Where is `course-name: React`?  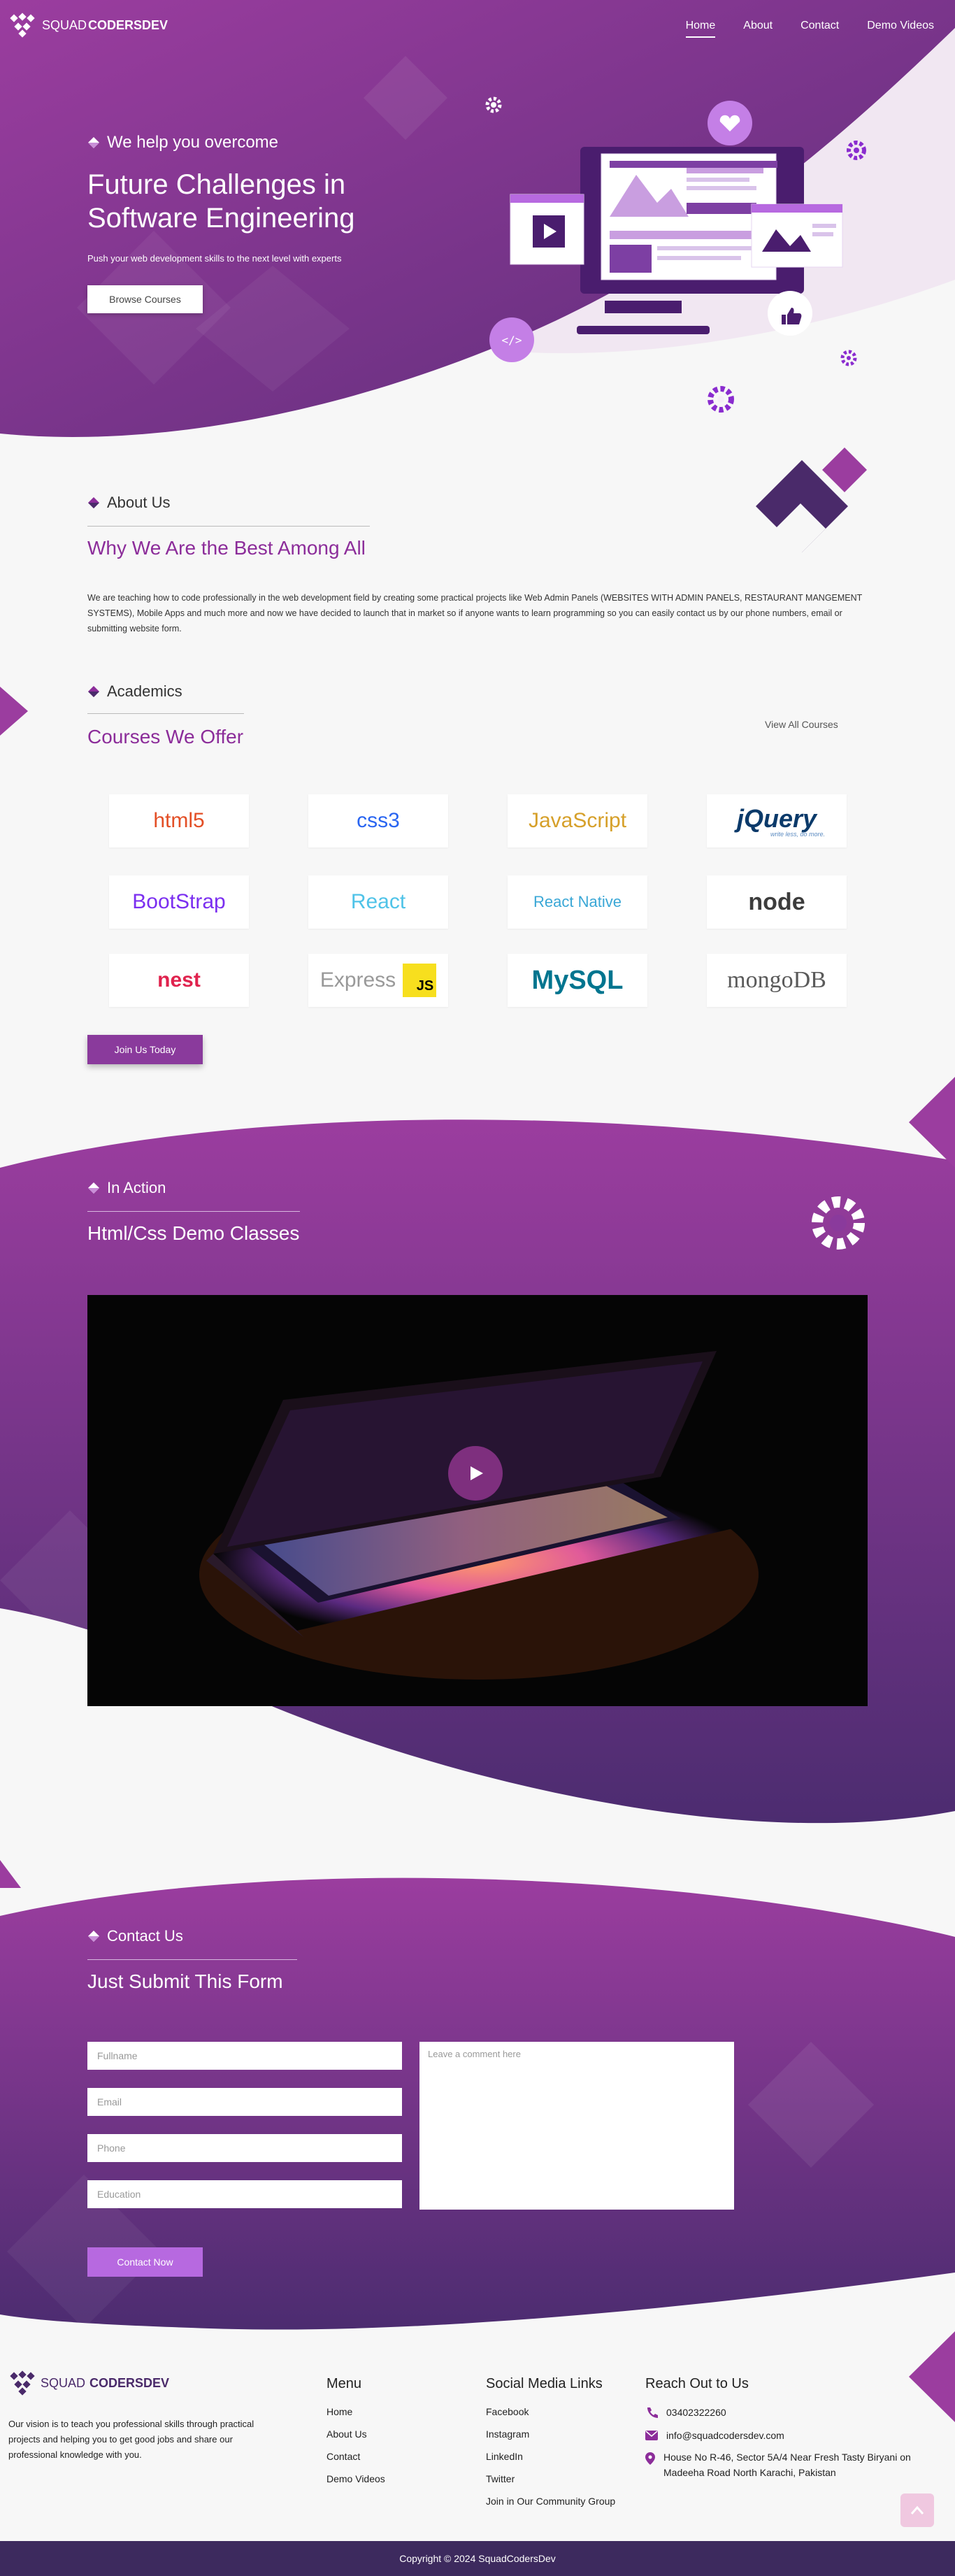 course-name: React is located at coordinates (378, 901).